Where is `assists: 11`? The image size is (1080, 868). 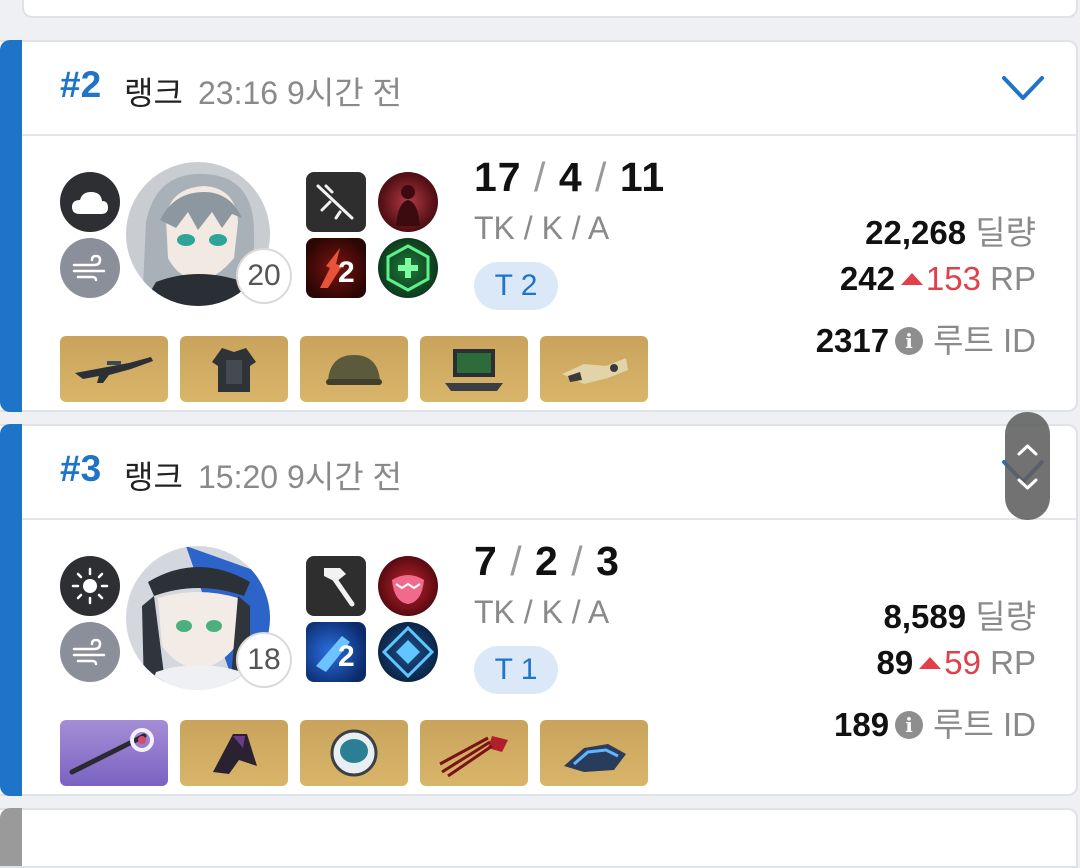 assists: 11 is located at coordinates (642, 177).